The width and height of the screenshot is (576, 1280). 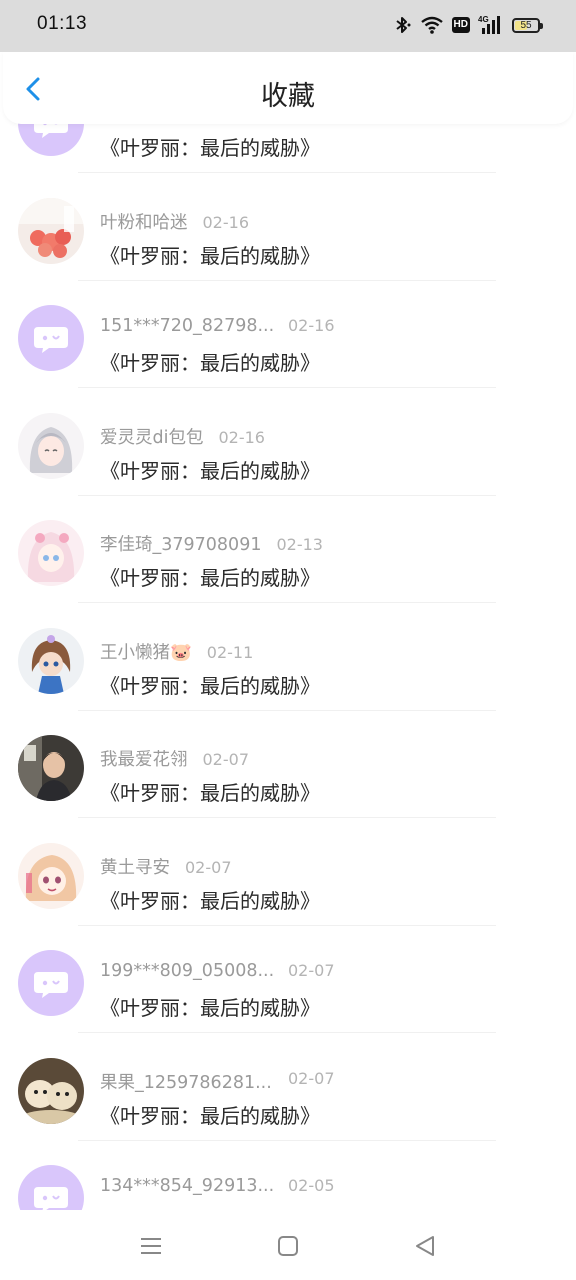 I want to click on status-time: 01:13, so click(x=62, y=23).